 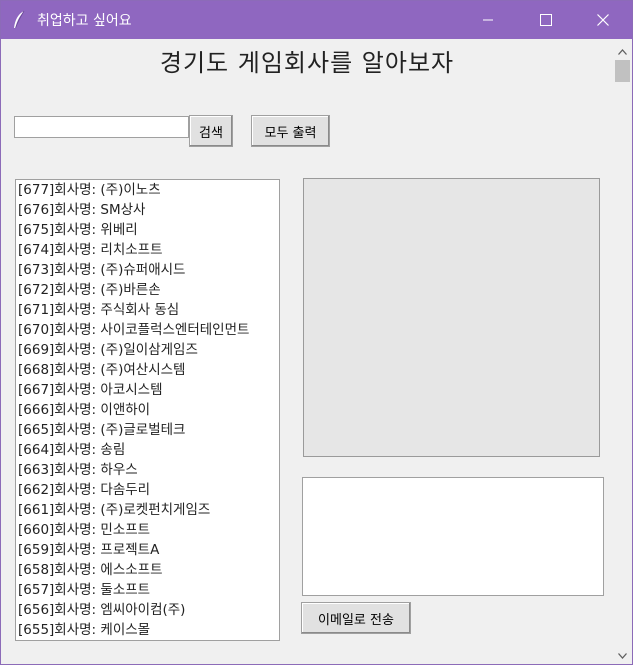 I want to click on list-item: [658]회사명: 에스소프트, so click(x=147, y=570).